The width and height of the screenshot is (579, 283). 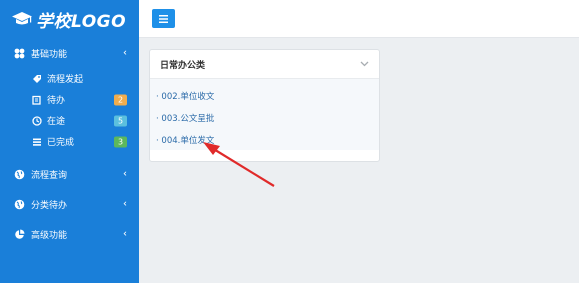 I want to click on sidebar-item-completed: 已完成 3, so click(x=69, y=141).